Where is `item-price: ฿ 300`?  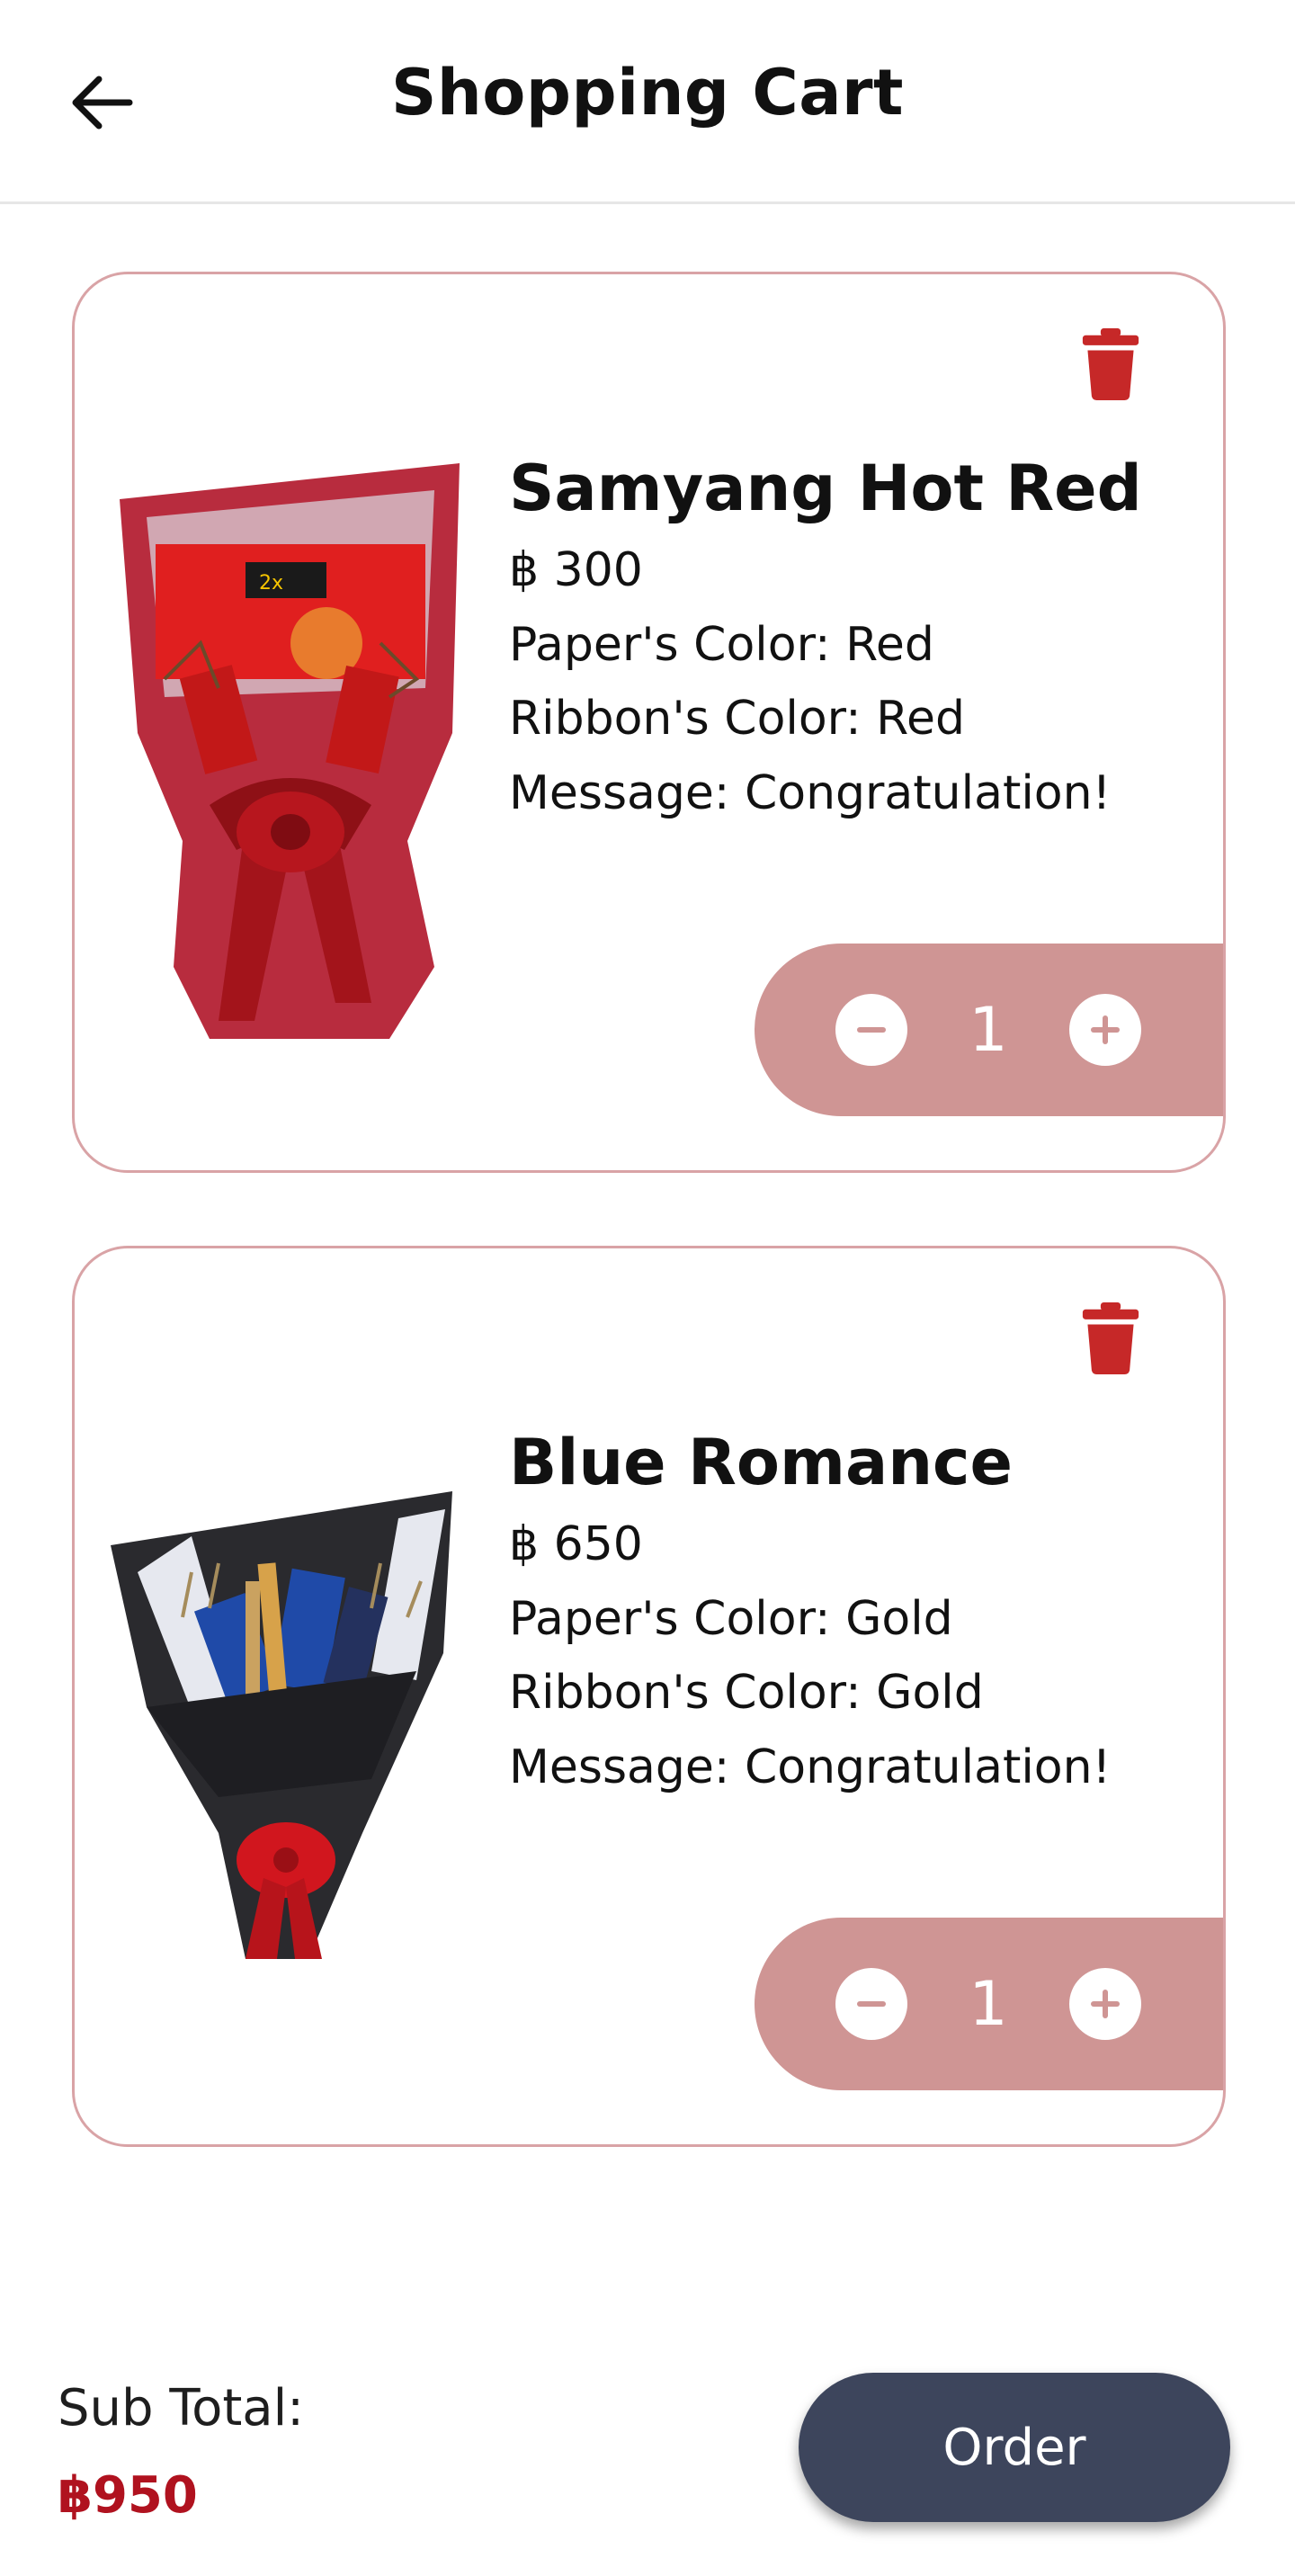 item-price: ฿ 300 is located at coordinates (576, 570).